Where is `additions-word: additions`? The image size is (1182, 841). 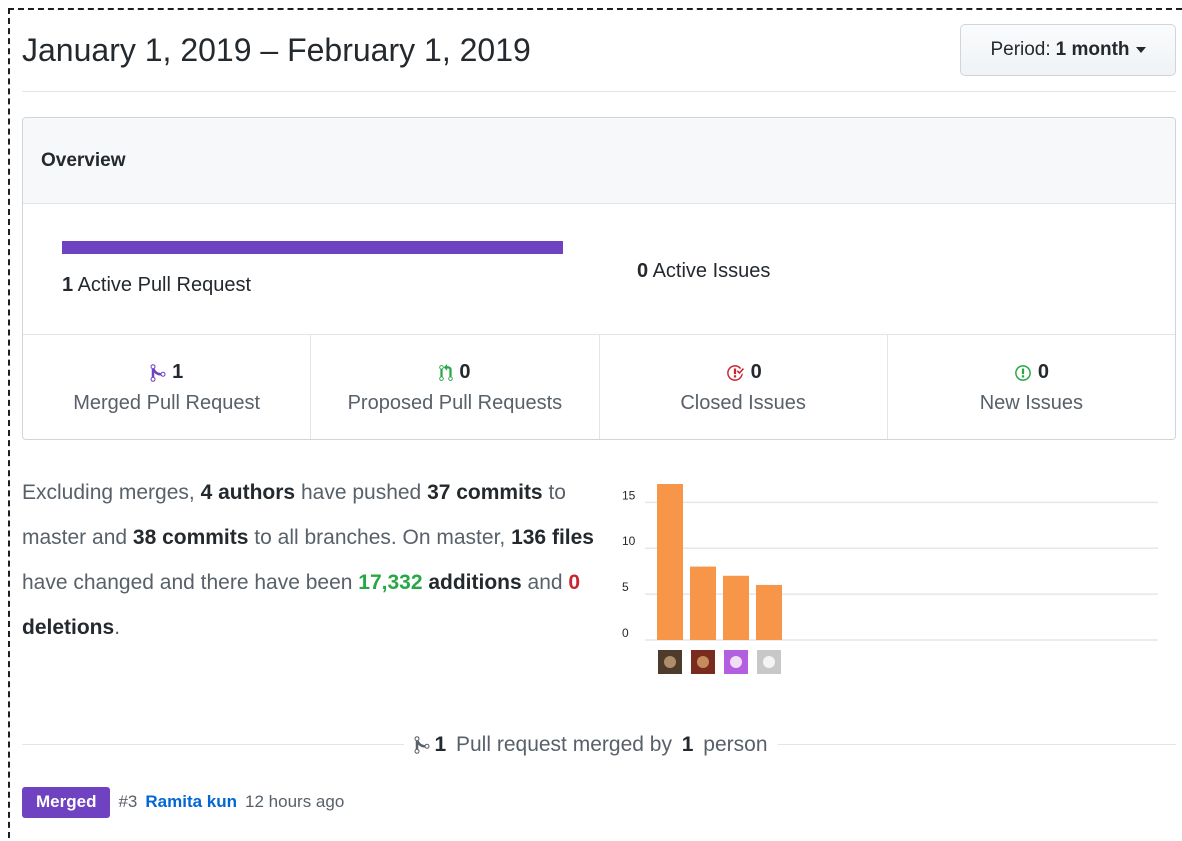
additions-word: additions is located at coordinates (472, 582).